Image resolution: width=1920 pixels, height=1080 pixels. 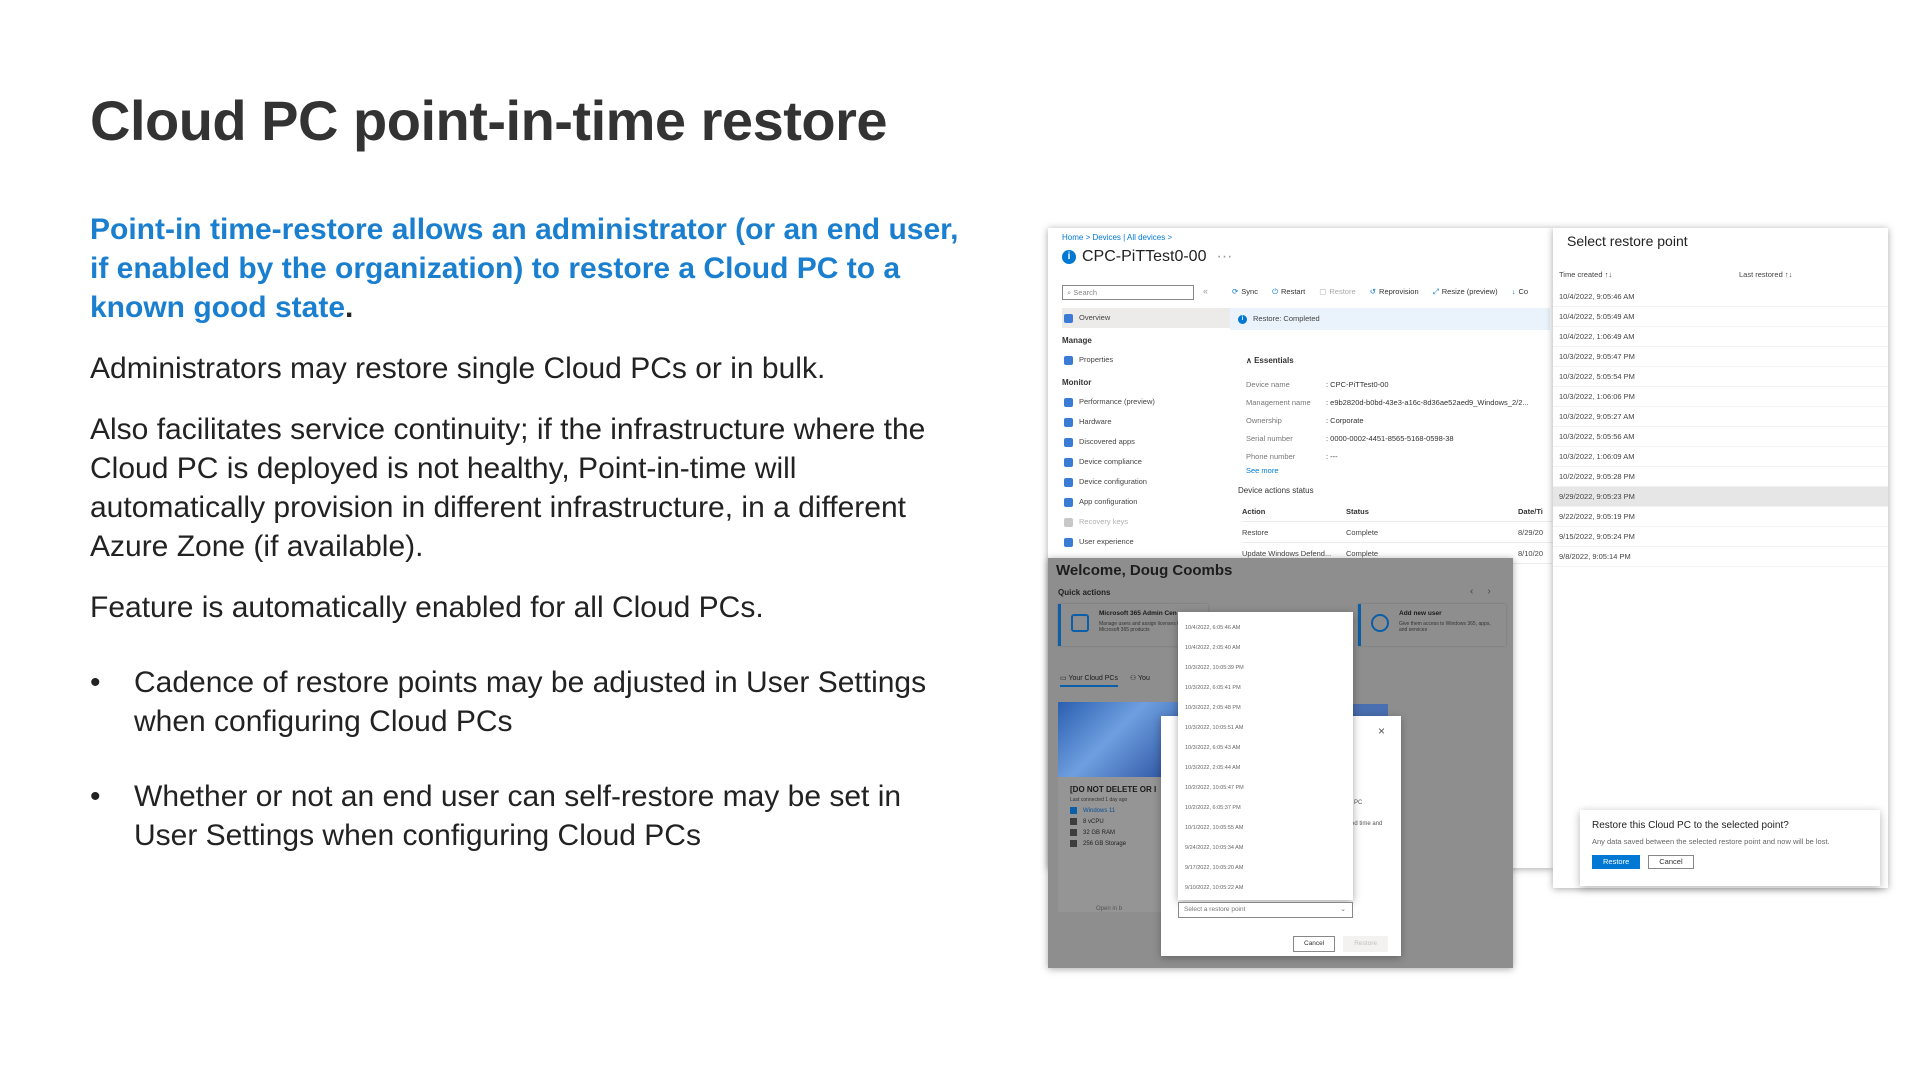 What do you see at coordinates (1128, 292) in the screenshot?
I see `search-input: ⌕ Search` at bounding box center [1128, 292].